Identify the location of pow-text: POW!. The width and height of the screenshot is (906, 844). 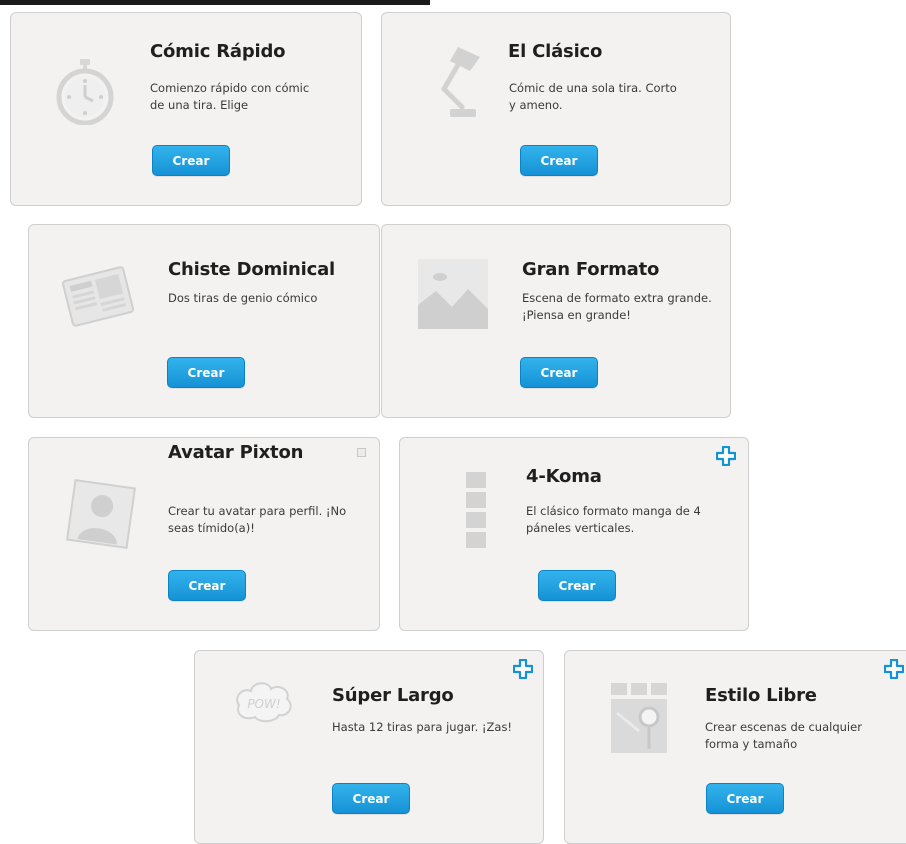
(263, 704).